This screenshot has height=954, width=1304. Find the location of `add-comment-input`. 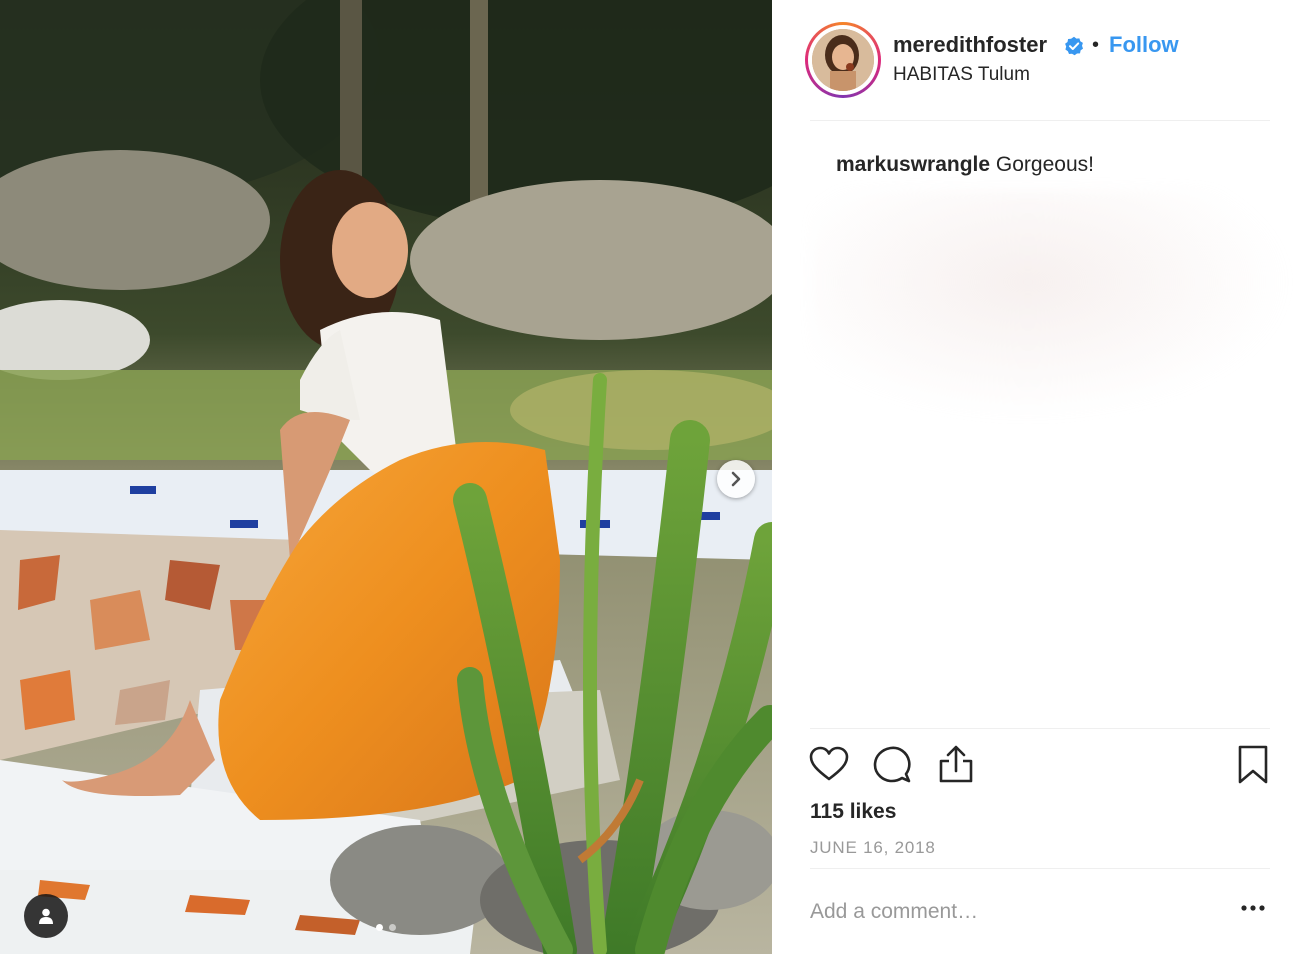

add-comment-input is located at coordinates (1010, 912).